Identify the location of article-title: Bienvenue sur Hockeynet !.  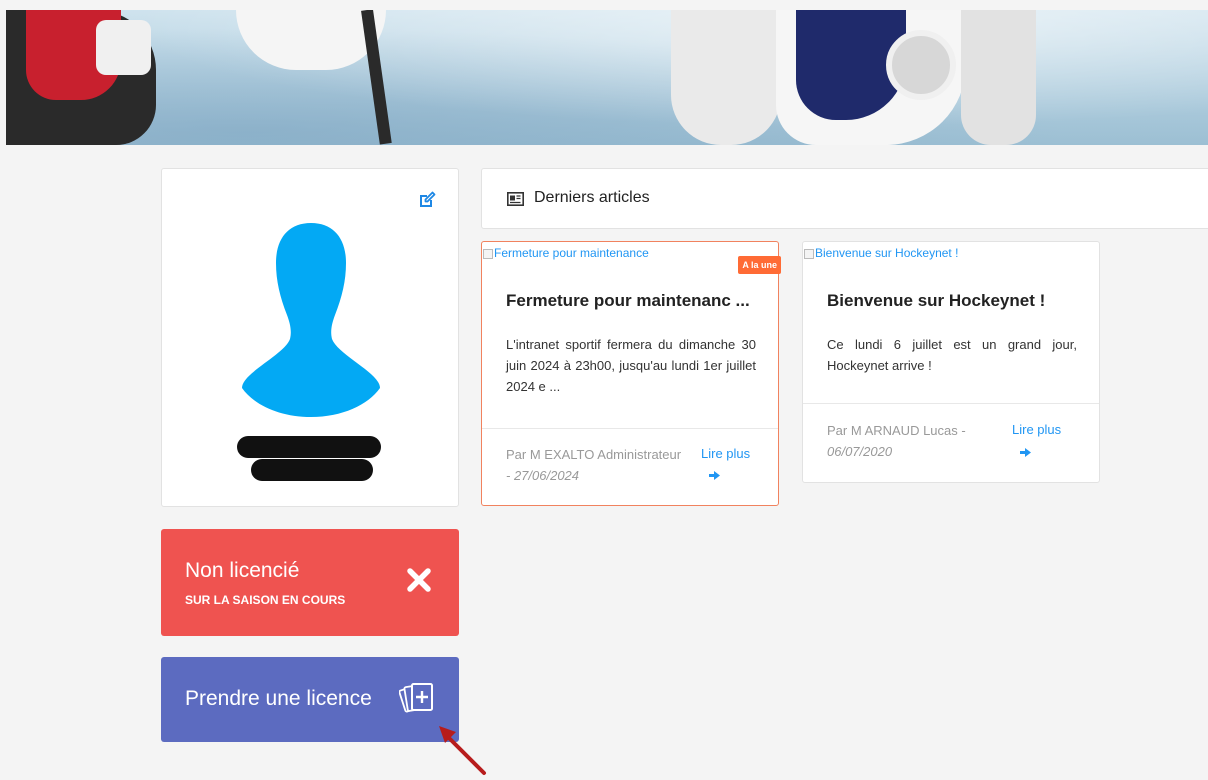
(936, 301).